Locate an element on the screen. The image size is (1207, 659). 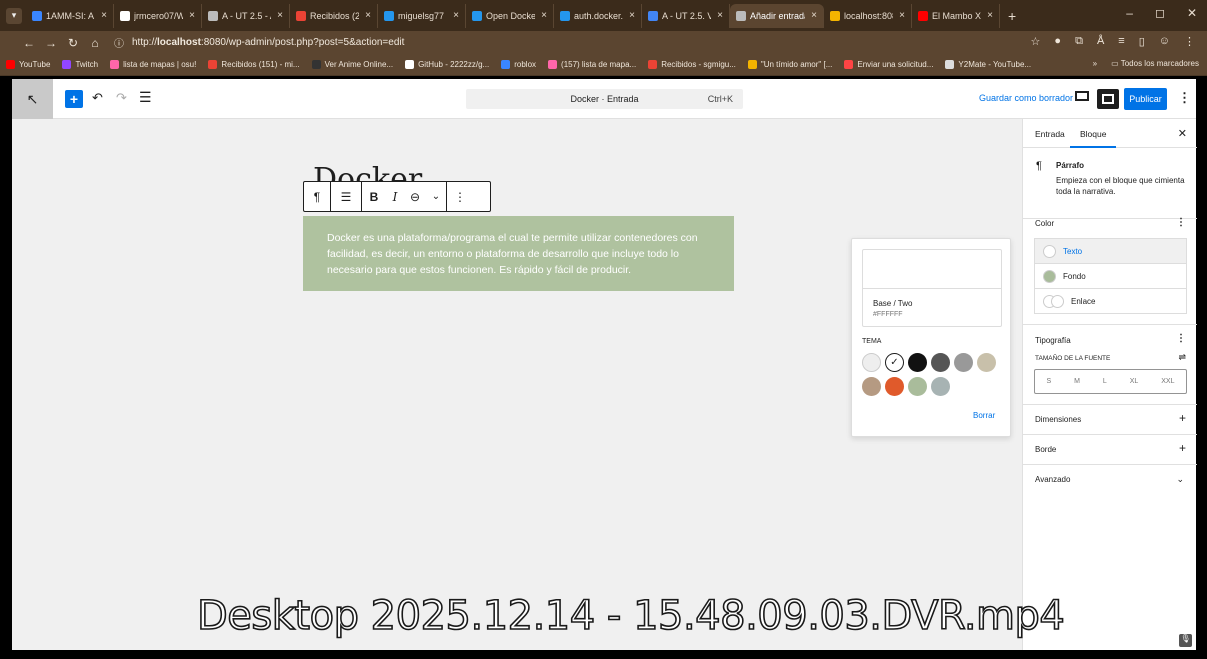
font-size-xl: XL is located at coordinates (1134, 381).